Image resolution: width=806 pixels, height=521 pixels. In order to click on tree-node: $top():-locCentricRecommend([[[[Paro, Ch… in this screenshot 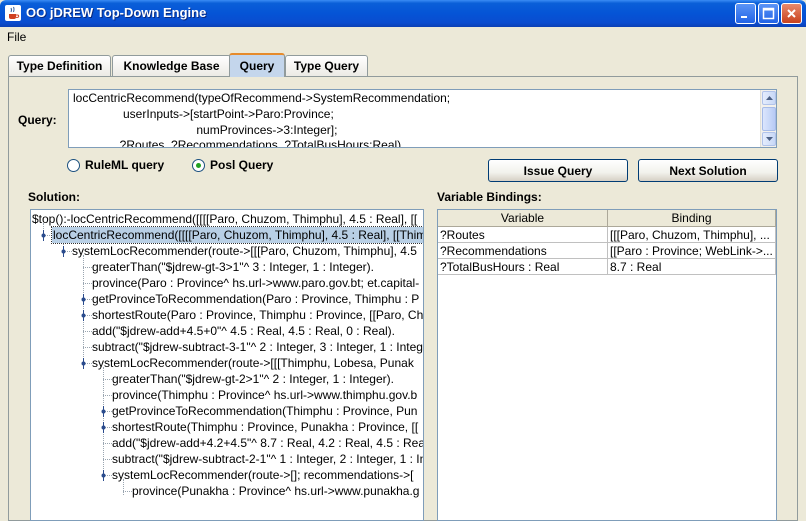, I will do `click(227, 219)`.